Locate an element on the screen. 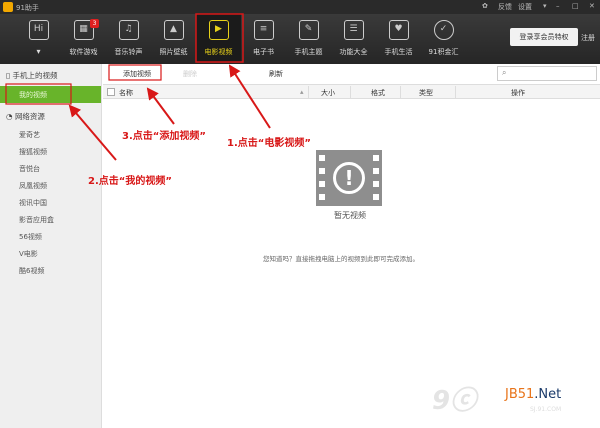 Image resolution: width=600 pixels, height=428 pixels. sidebar-item: 酷6视频 is located at coordinates (31, 271).